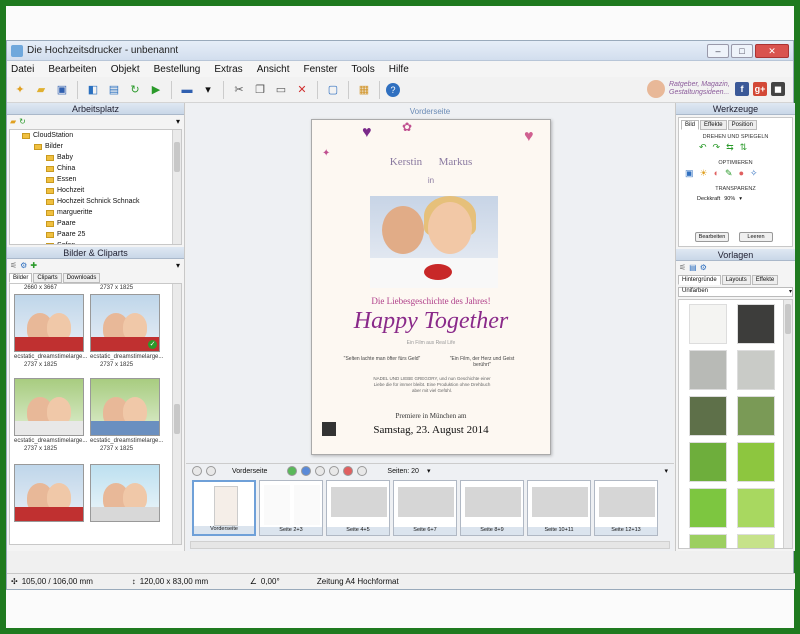 Image resolution: width=800 pixels, height=634 pixels. Describe the element at coordinates (273, 69) in the screenshot. I see `menu-ansicht: Ansicht` at that location.